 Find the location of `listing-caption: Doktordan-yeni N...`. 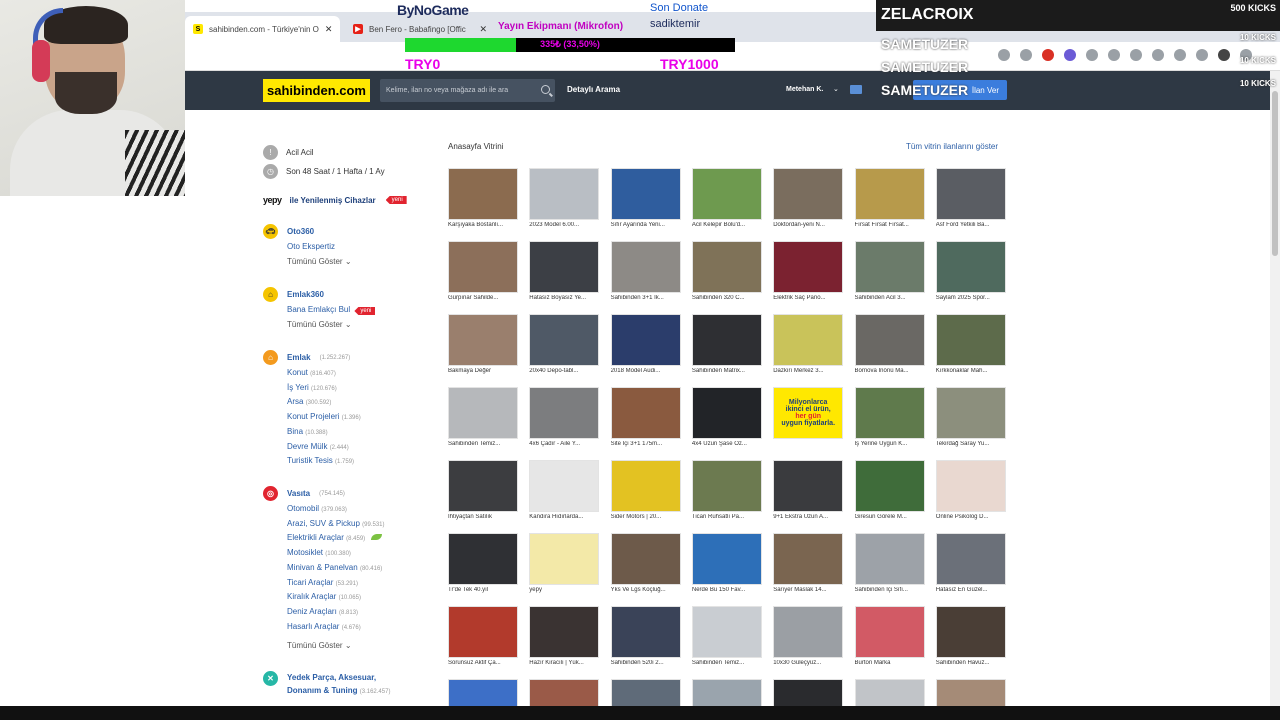

listing-caption: Doktordan-yeni N... is located at coordinates (808, 225).